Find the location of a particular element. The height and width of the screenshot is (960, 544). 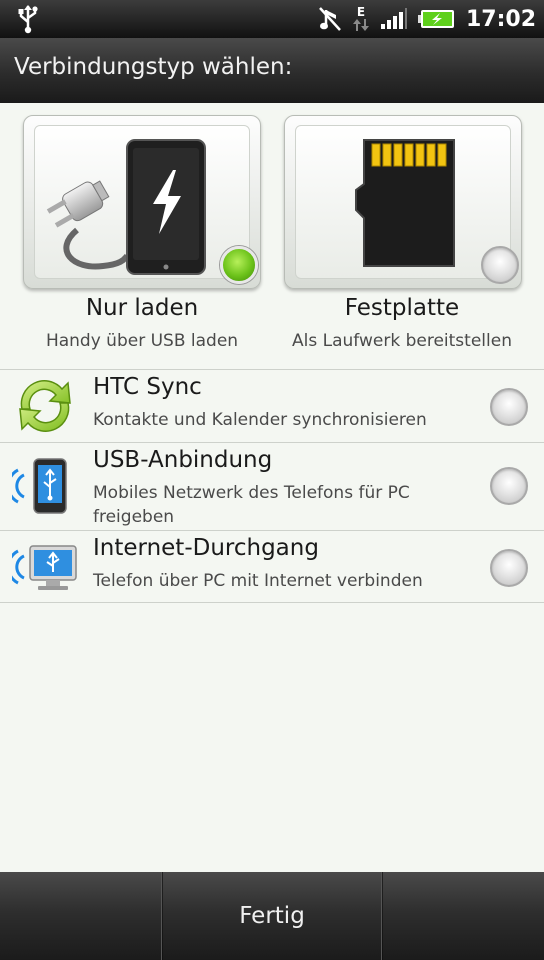

option-charge-only-tile is located at coordinates (142, 202).